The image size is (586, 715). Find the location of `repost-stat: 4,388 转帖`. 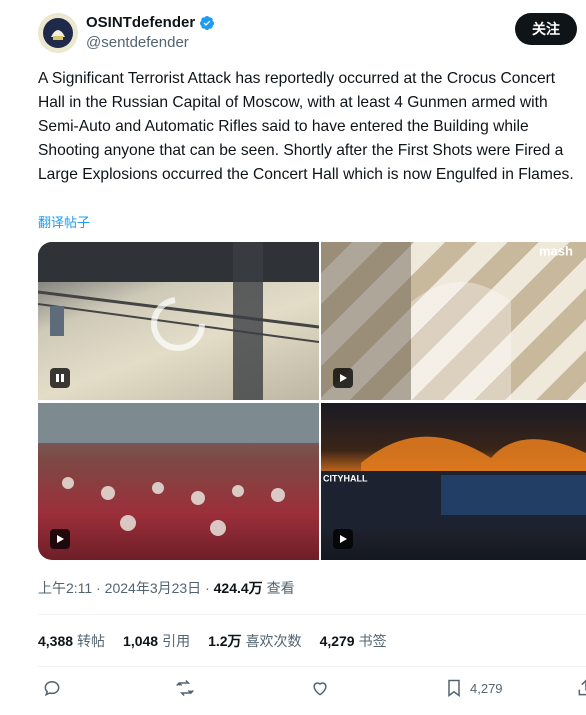

repost-stat: 4,388 转帖 is located at coordinates (71, 641).